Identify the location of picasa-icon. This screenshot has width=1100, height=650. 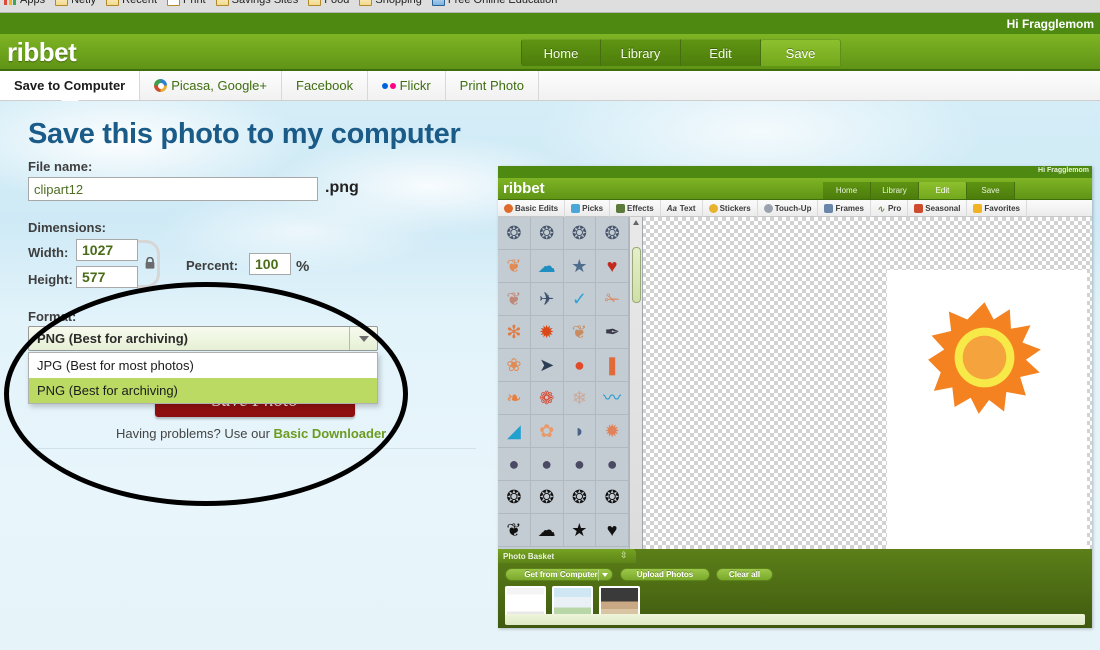
(161, 85).